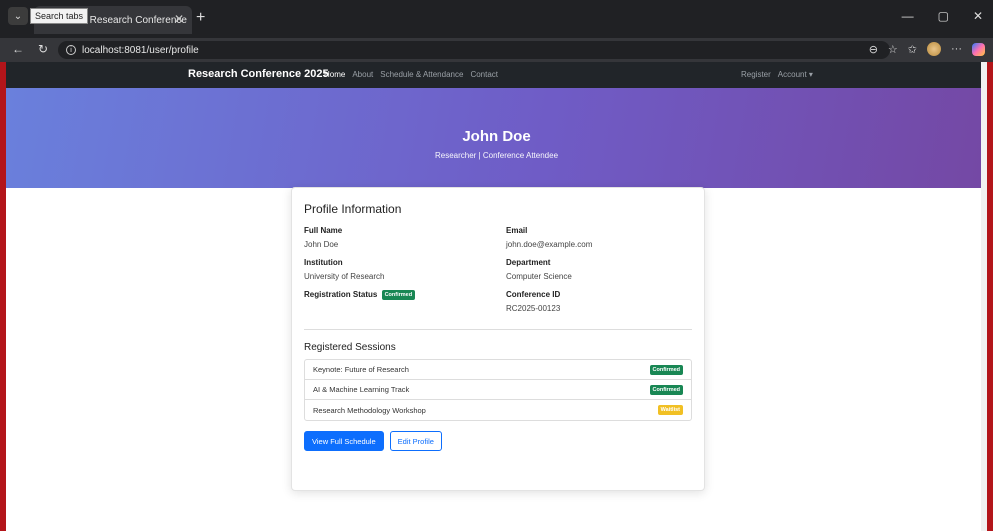 The image size is (993, 531). I want to click on site-info-icon: i, so click(71, 50).